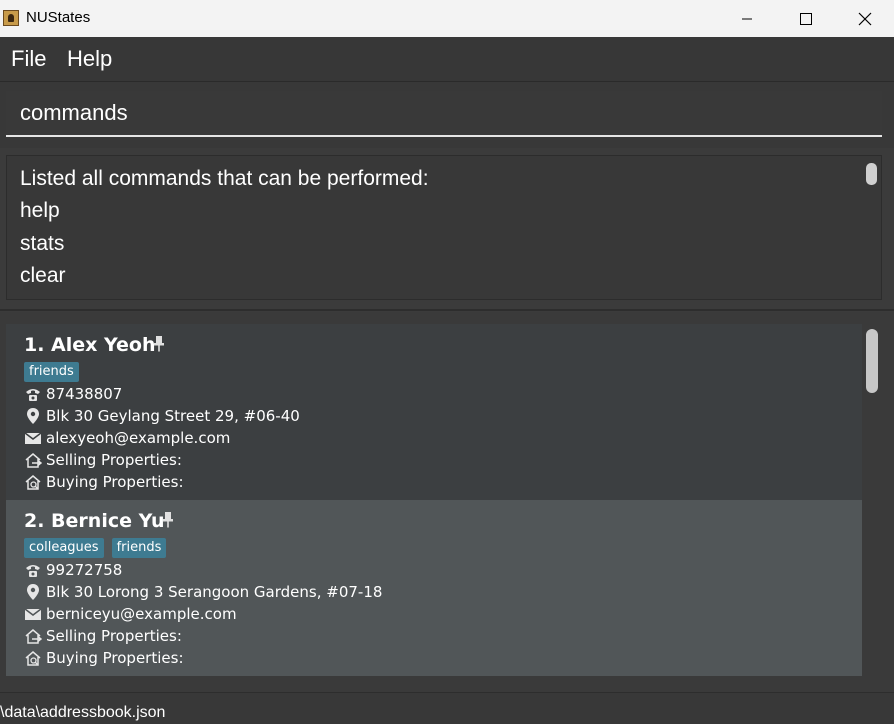 This screenshot has width=894, height=724. What do you see at coordinates (83, 712) in the screenshot?
I see `save-location: \data\addressbook.json` at bounding box center [83, 712].